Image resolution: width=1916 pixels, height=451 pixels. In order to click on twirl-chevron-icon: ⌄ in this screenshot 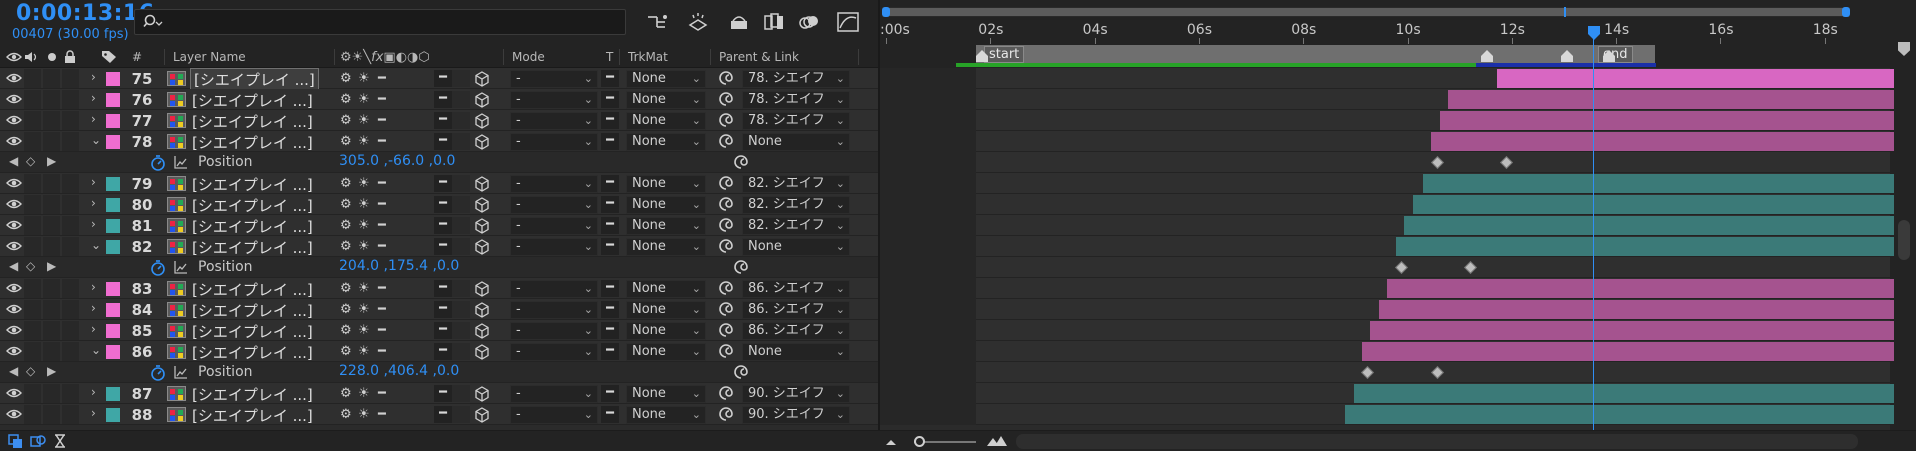, I will do `click(96, 350)`.